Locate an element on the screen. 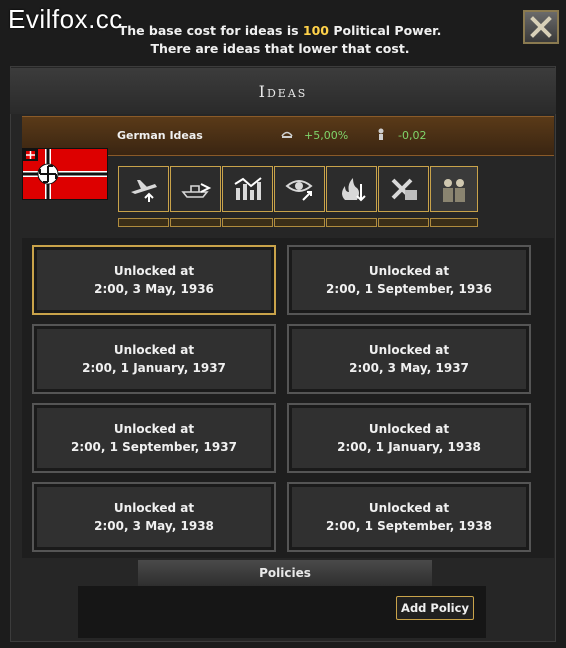 The height and width of the screenshot is (648, 566). add-policy-button: Add Policy is located at coordinates (435, 608).